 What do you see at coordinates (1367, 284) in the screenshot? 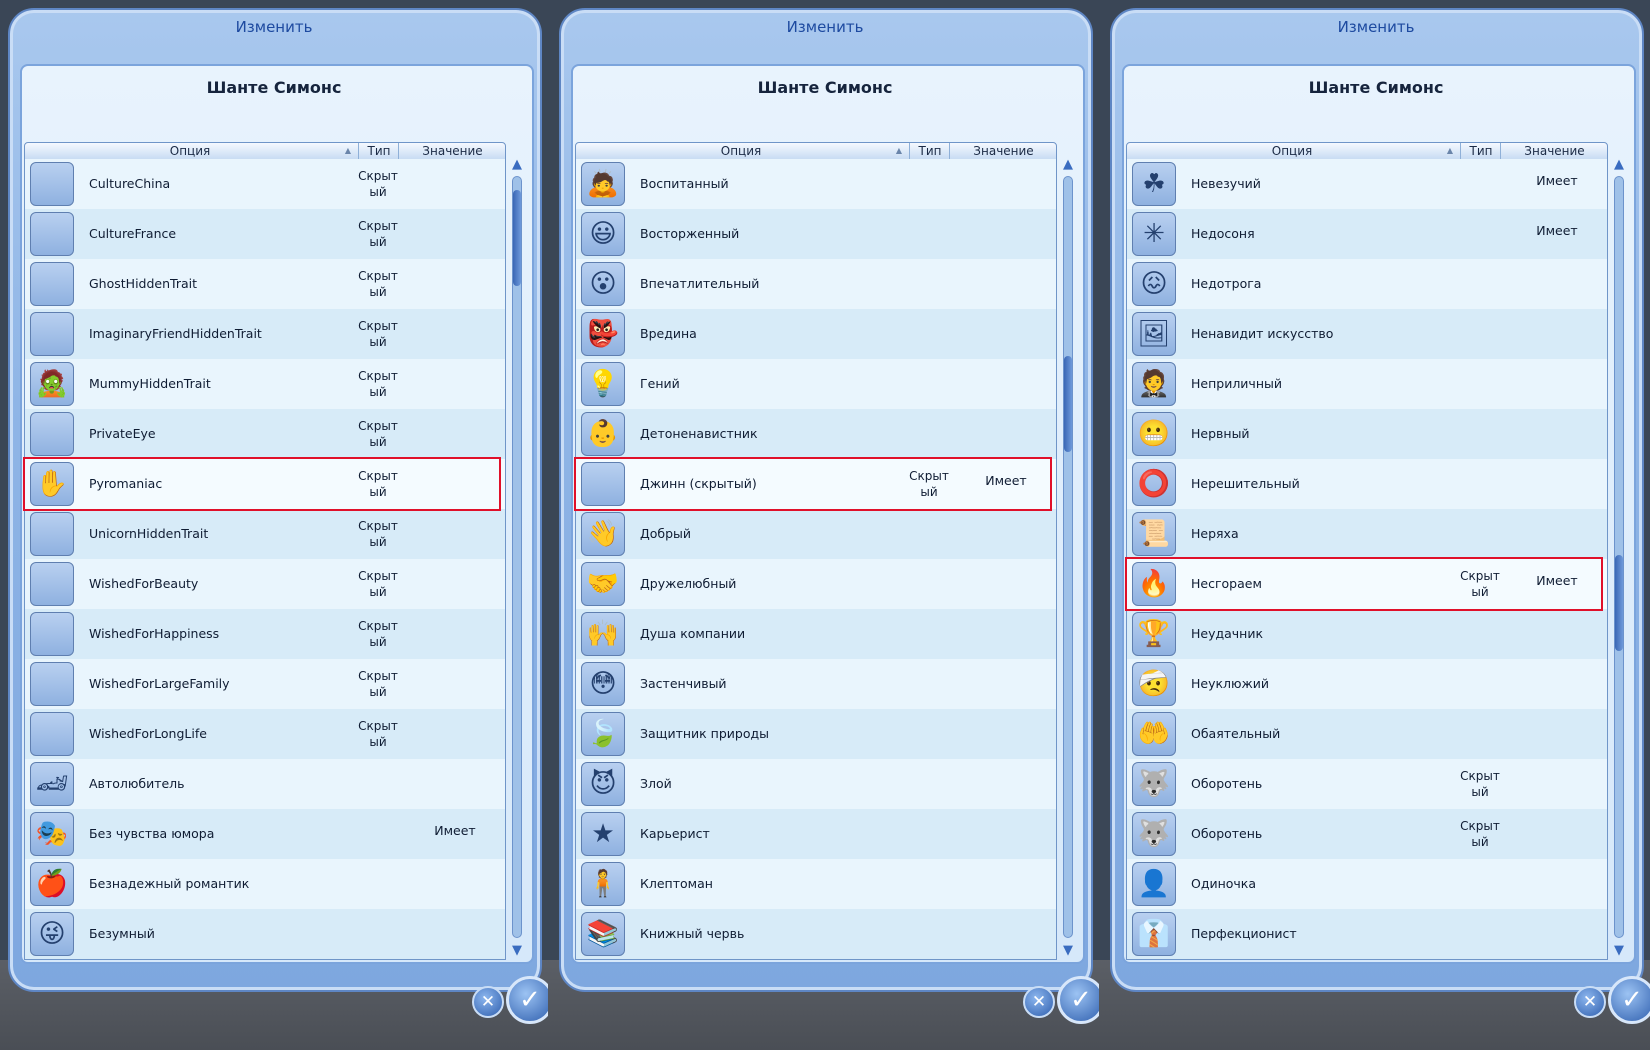
I see `table-row: 😖 Недотрога` at bounding box center [1367, 284].